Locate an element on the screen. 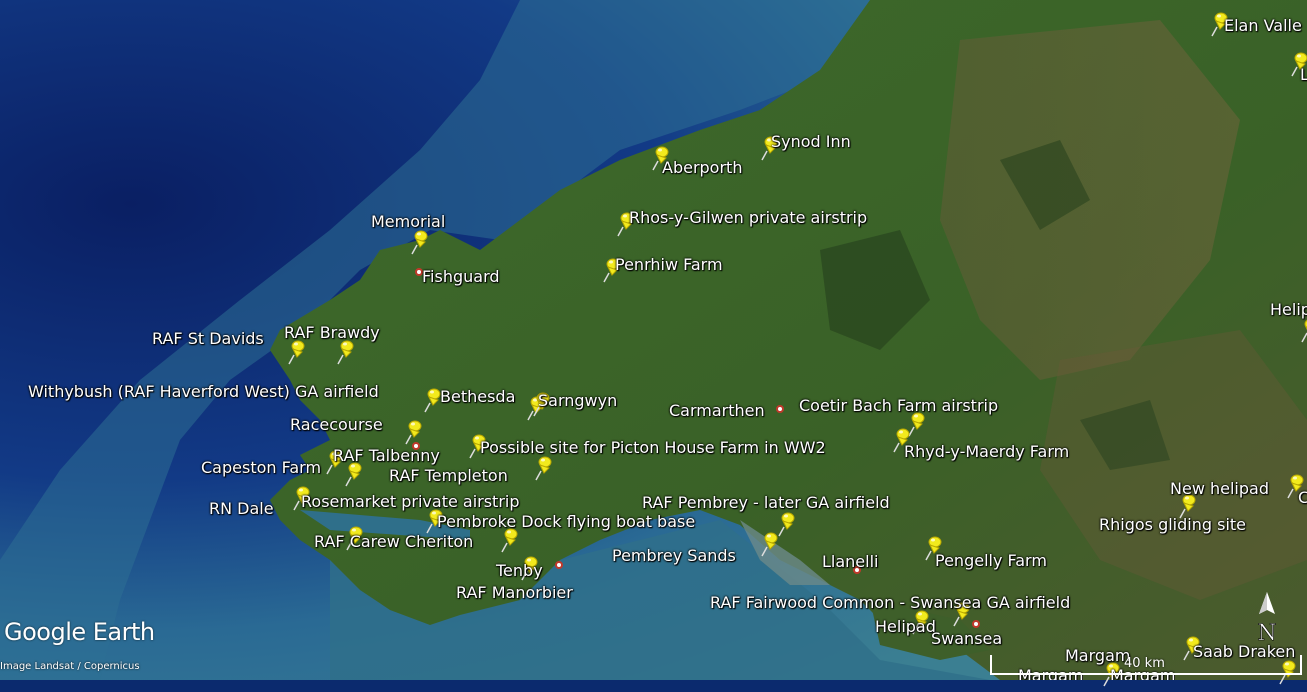 The height and width of the screenshot is (692, 1307). label-raf-brawdy: RAF Brawdy is located at coordinates (332, 332).